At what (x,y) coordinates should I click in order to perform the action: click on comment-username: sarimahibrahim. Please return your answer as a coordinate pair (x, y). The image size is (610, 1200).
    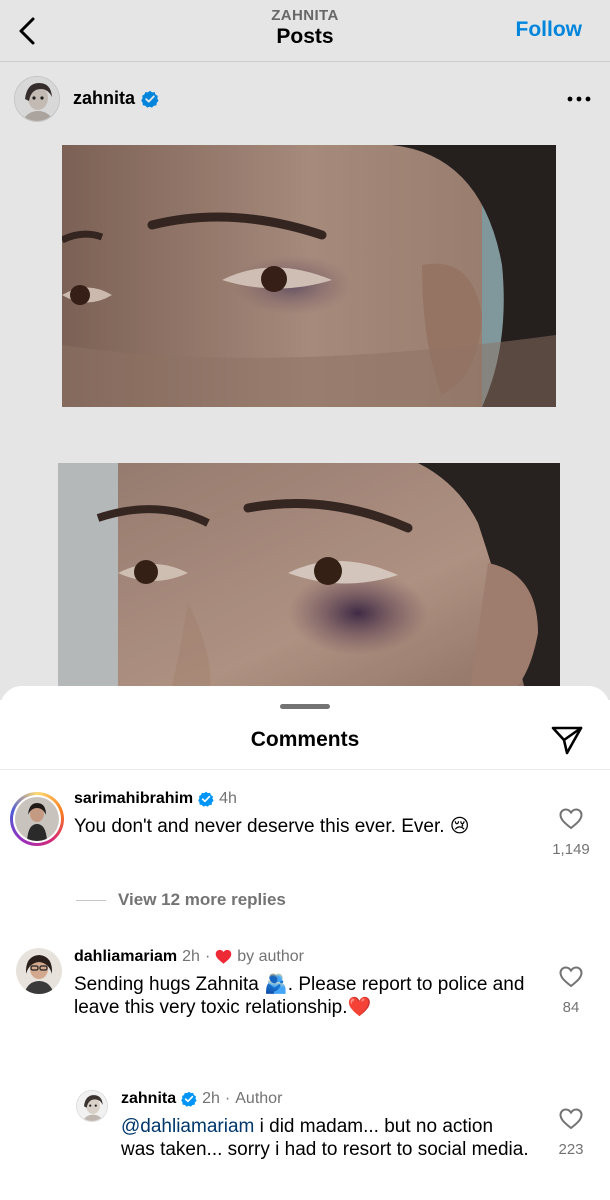
    Looking at the image, I should click on (133, 799).